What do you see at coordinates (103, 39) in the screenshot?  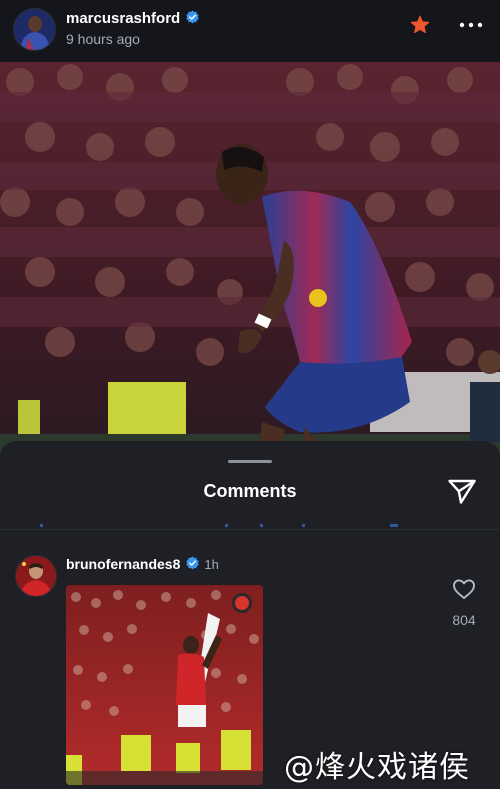 I see `post-time: 9 hours ago` at bounding box center [103, 39].